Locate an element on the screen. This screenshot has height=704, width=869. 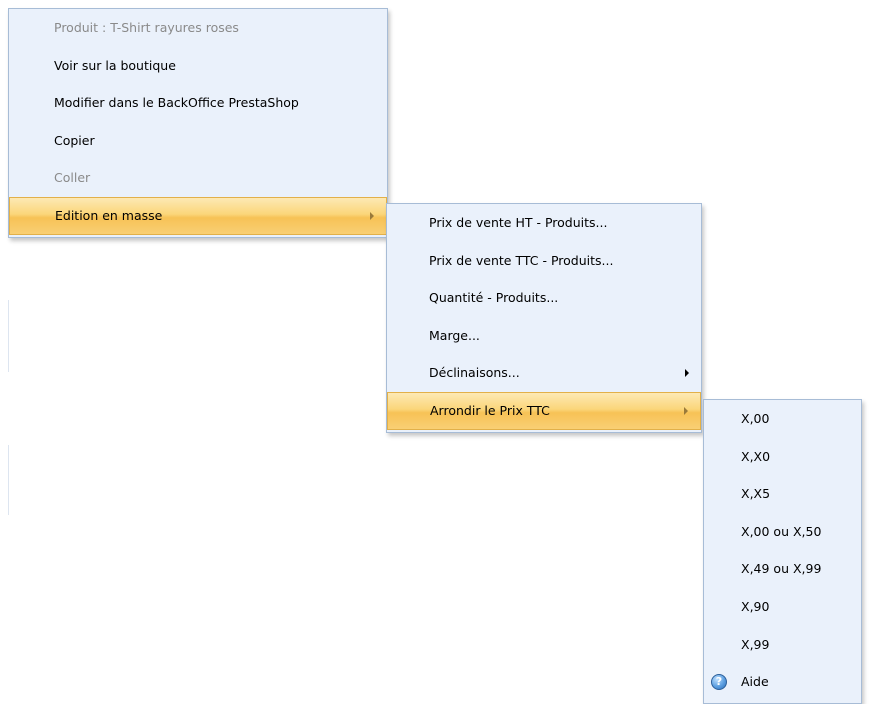
menu-item-round-price: Arrondir le Prix TTC is located at coordinates (544, 410).